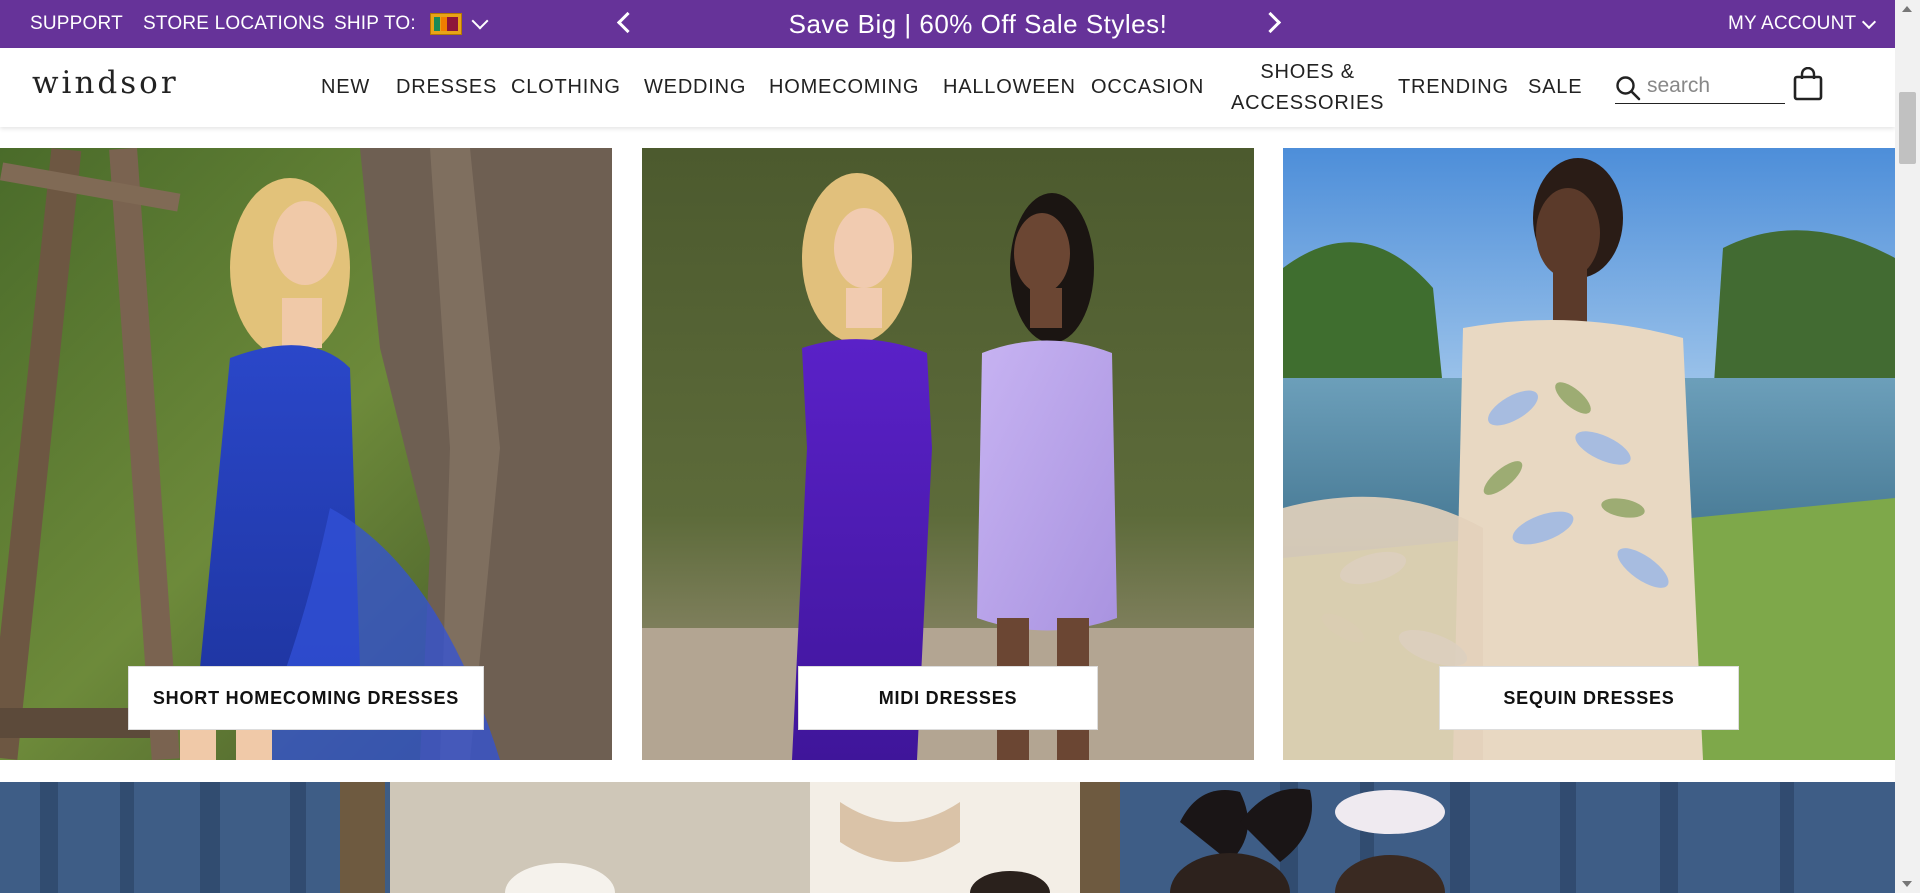  I want to click on page-scrollbar, so click(1907, 446).